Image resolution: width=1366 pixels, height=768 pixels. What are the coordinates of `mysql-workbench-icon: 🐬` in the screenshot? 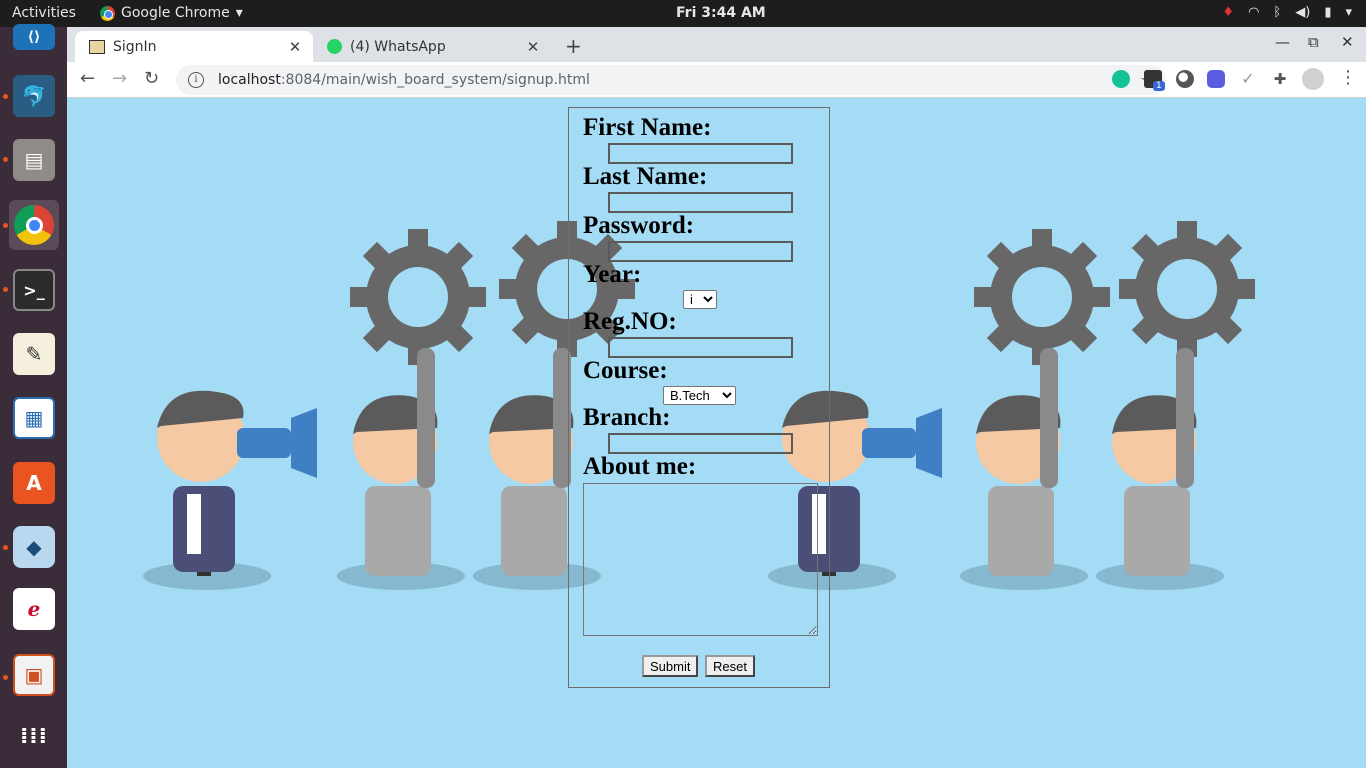 It's located at (34, 96).